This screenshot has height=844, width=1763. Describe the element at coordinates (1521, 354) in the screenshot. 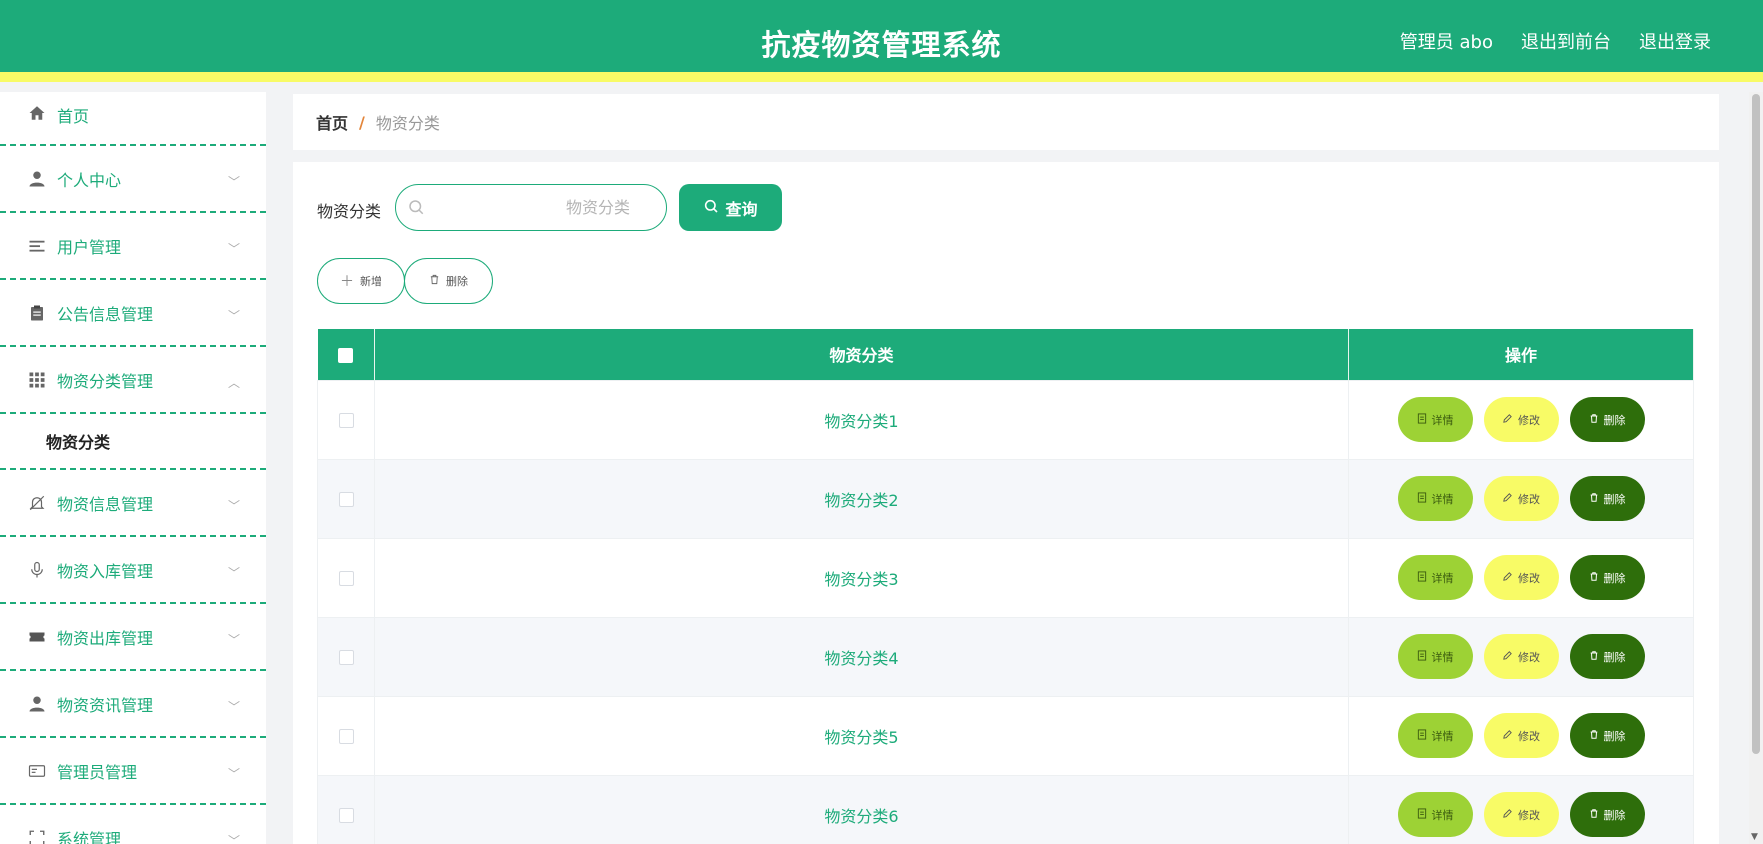

I see `column-header-actions: 操作` at that location.